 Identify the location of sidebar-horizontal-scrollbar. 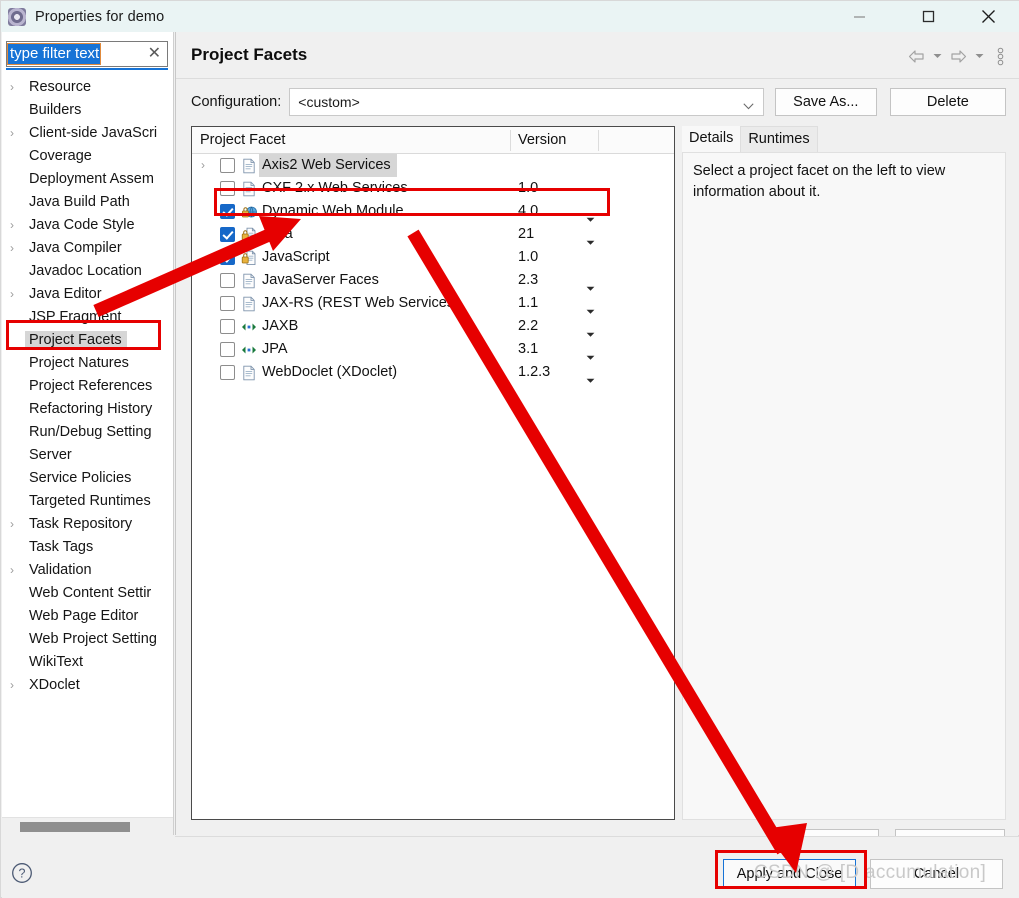
(87, 826).